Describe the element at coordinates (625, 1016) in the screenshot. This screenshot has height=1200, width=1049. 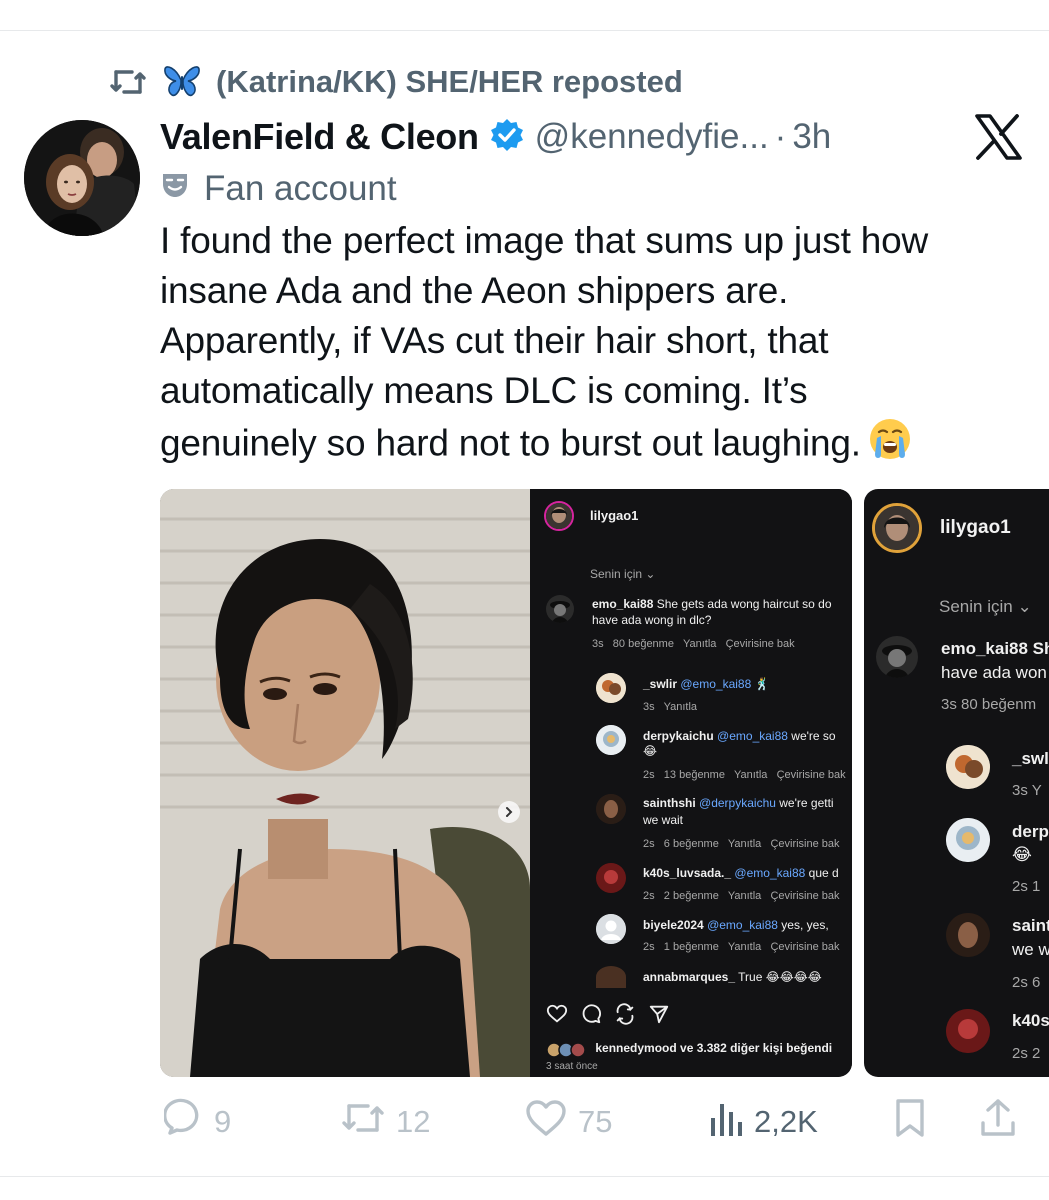
I see `repost-arrows-icon` at that location.